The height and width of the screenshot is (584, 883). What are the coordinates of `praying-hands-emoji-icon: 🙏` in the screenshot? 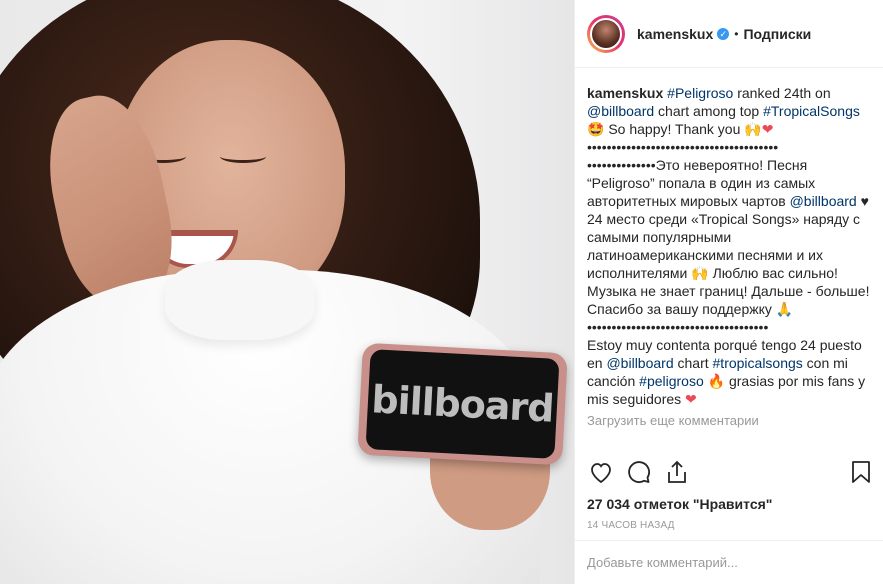 It's located at (784, 309).